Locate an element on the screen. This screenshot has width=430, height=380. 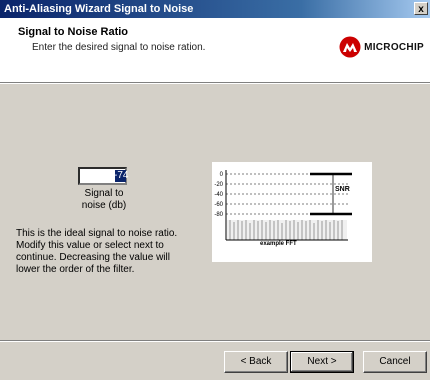
snr-input-value: -74 is located at coordinates (121, 175).